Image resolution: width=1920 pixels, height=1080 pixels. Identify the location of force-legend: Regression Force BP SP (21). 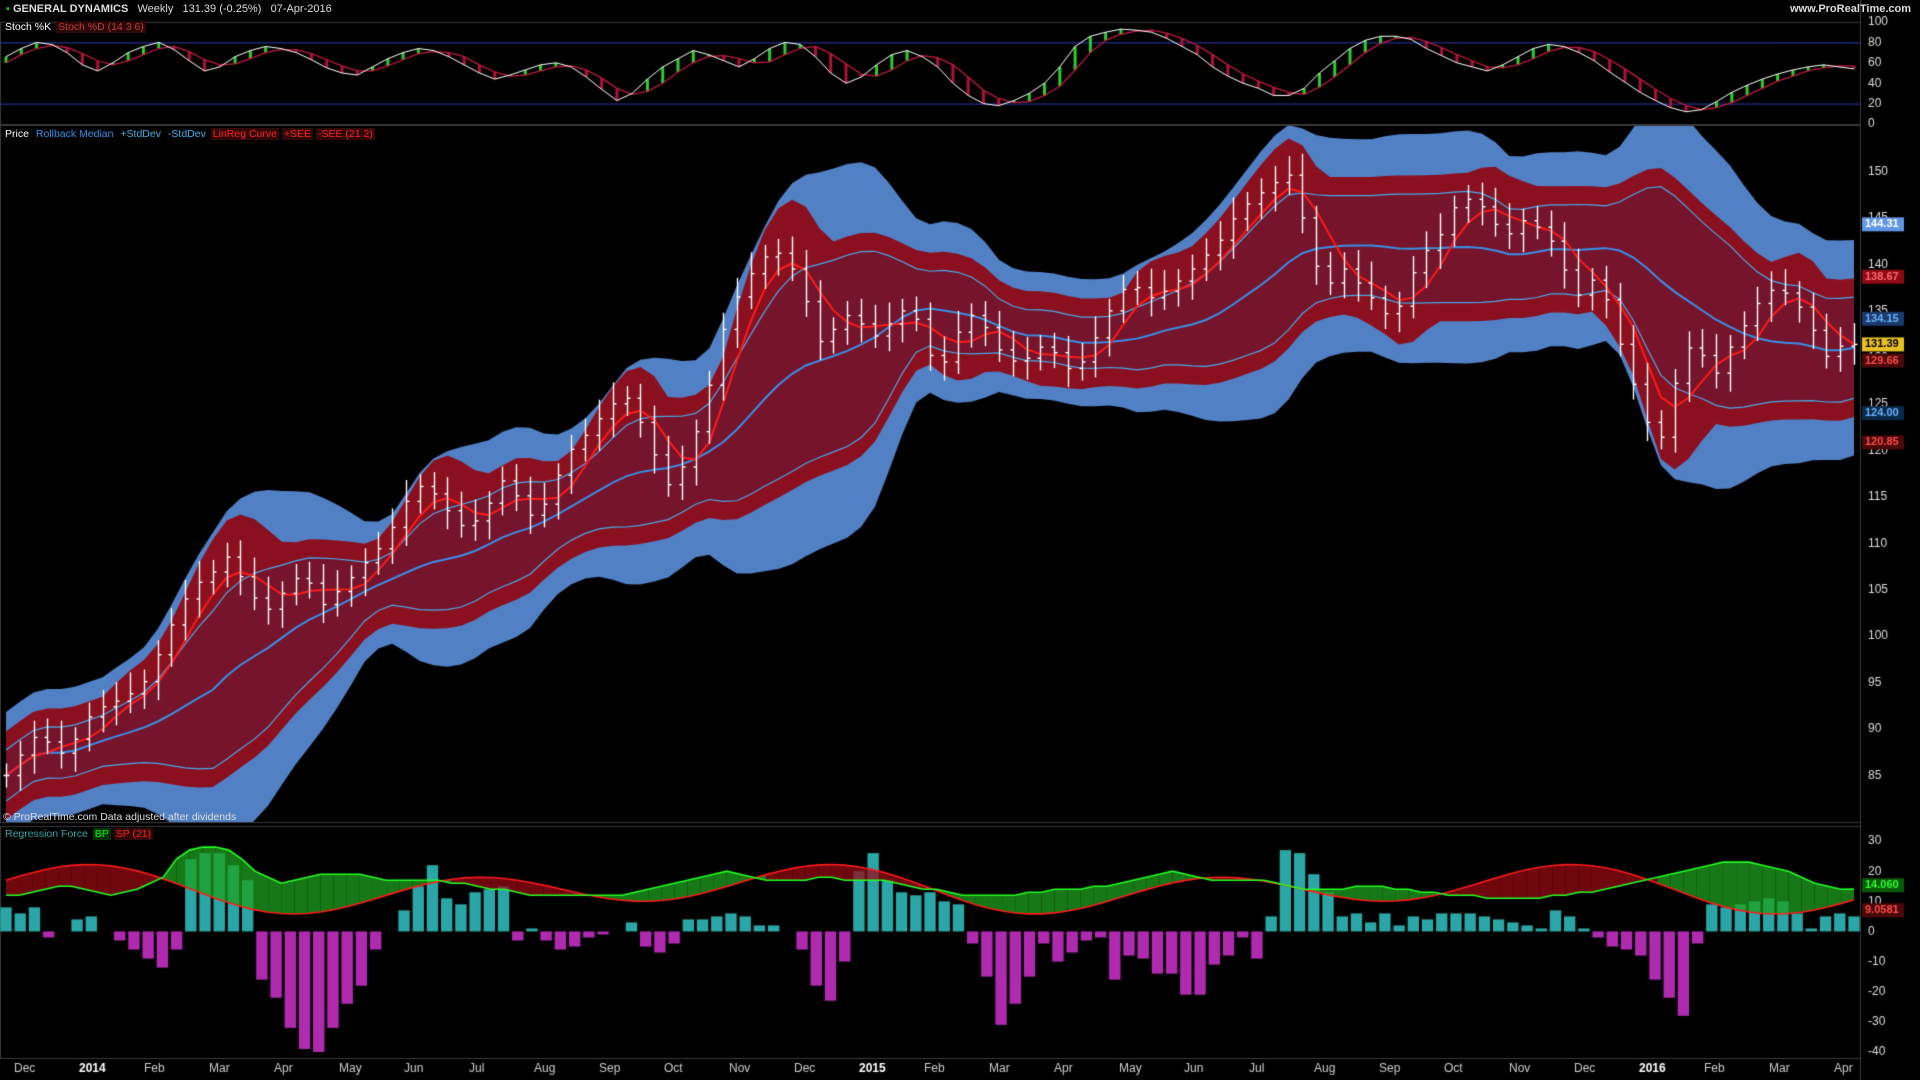
(78, 834).